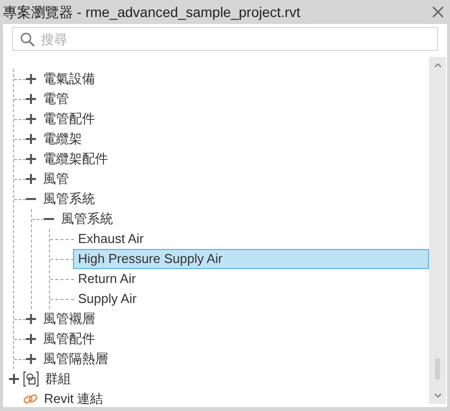 The height and width of the screenshot is (411, 450). I want to click on tree-item: 電管, so click(227, 99).